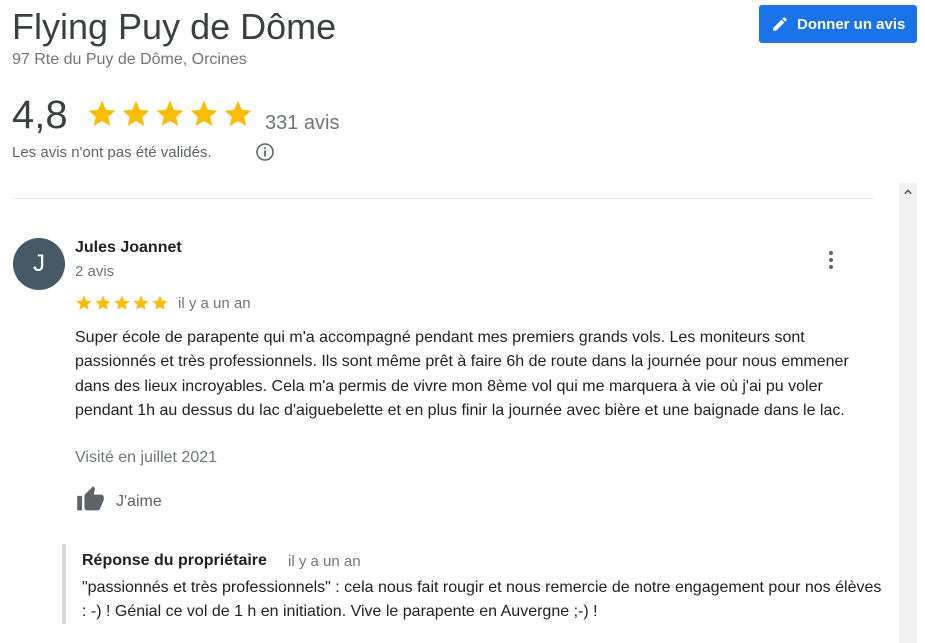 The height and width of the screenshot is (643, 925). I want to click on business-name: Flying Puy de Dôme, so click(174, 26).